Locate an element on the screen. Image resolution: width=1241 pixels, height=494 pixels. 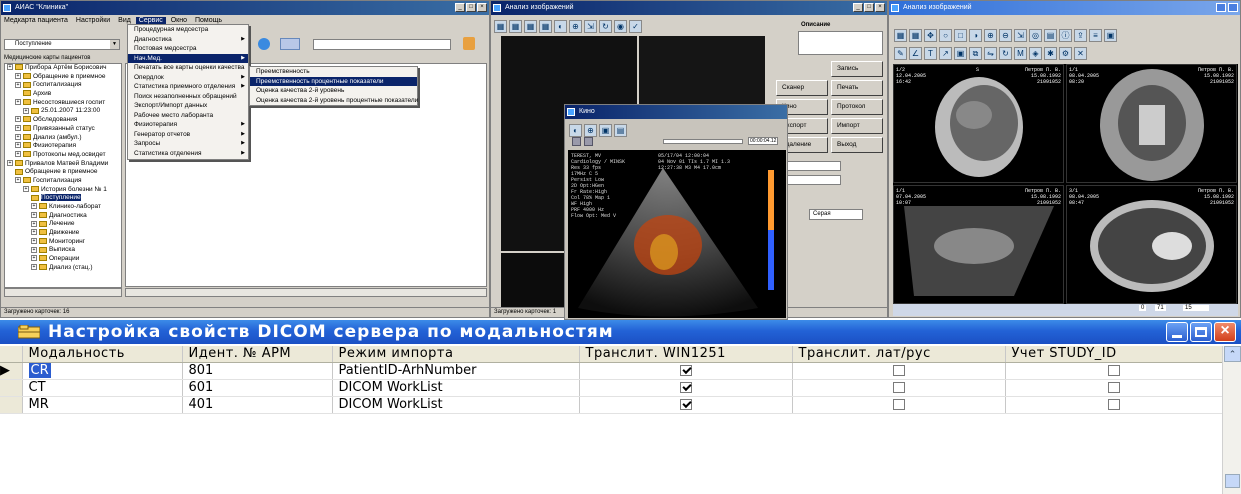
filter-icon: ◈ is located at coordinates (1035, 53).